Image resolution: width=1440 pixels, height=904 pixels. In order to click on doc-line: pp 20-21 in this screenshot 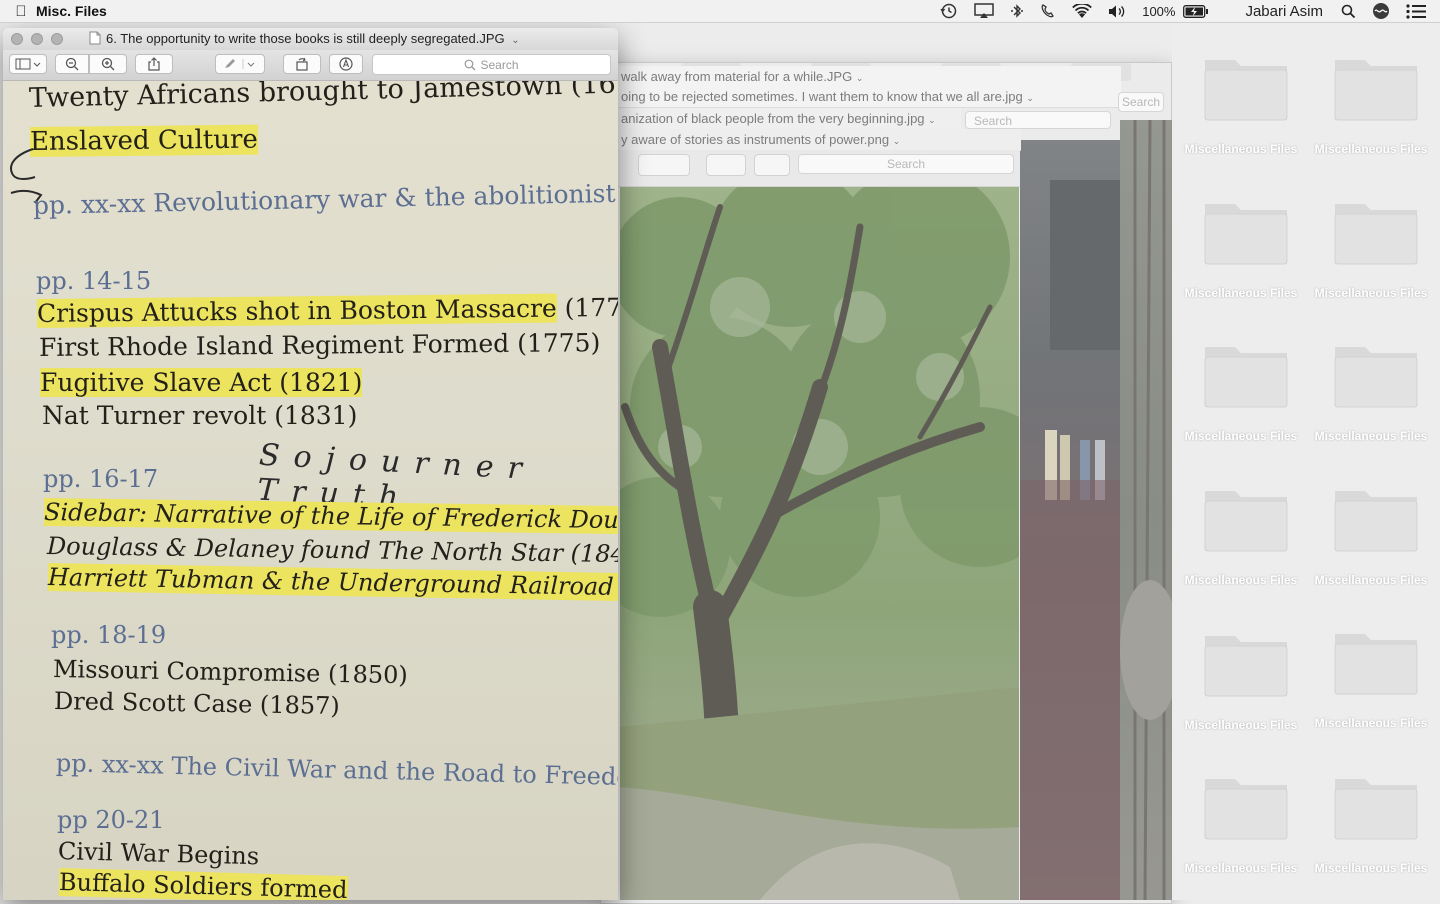, I will do `click(111, 820)`.